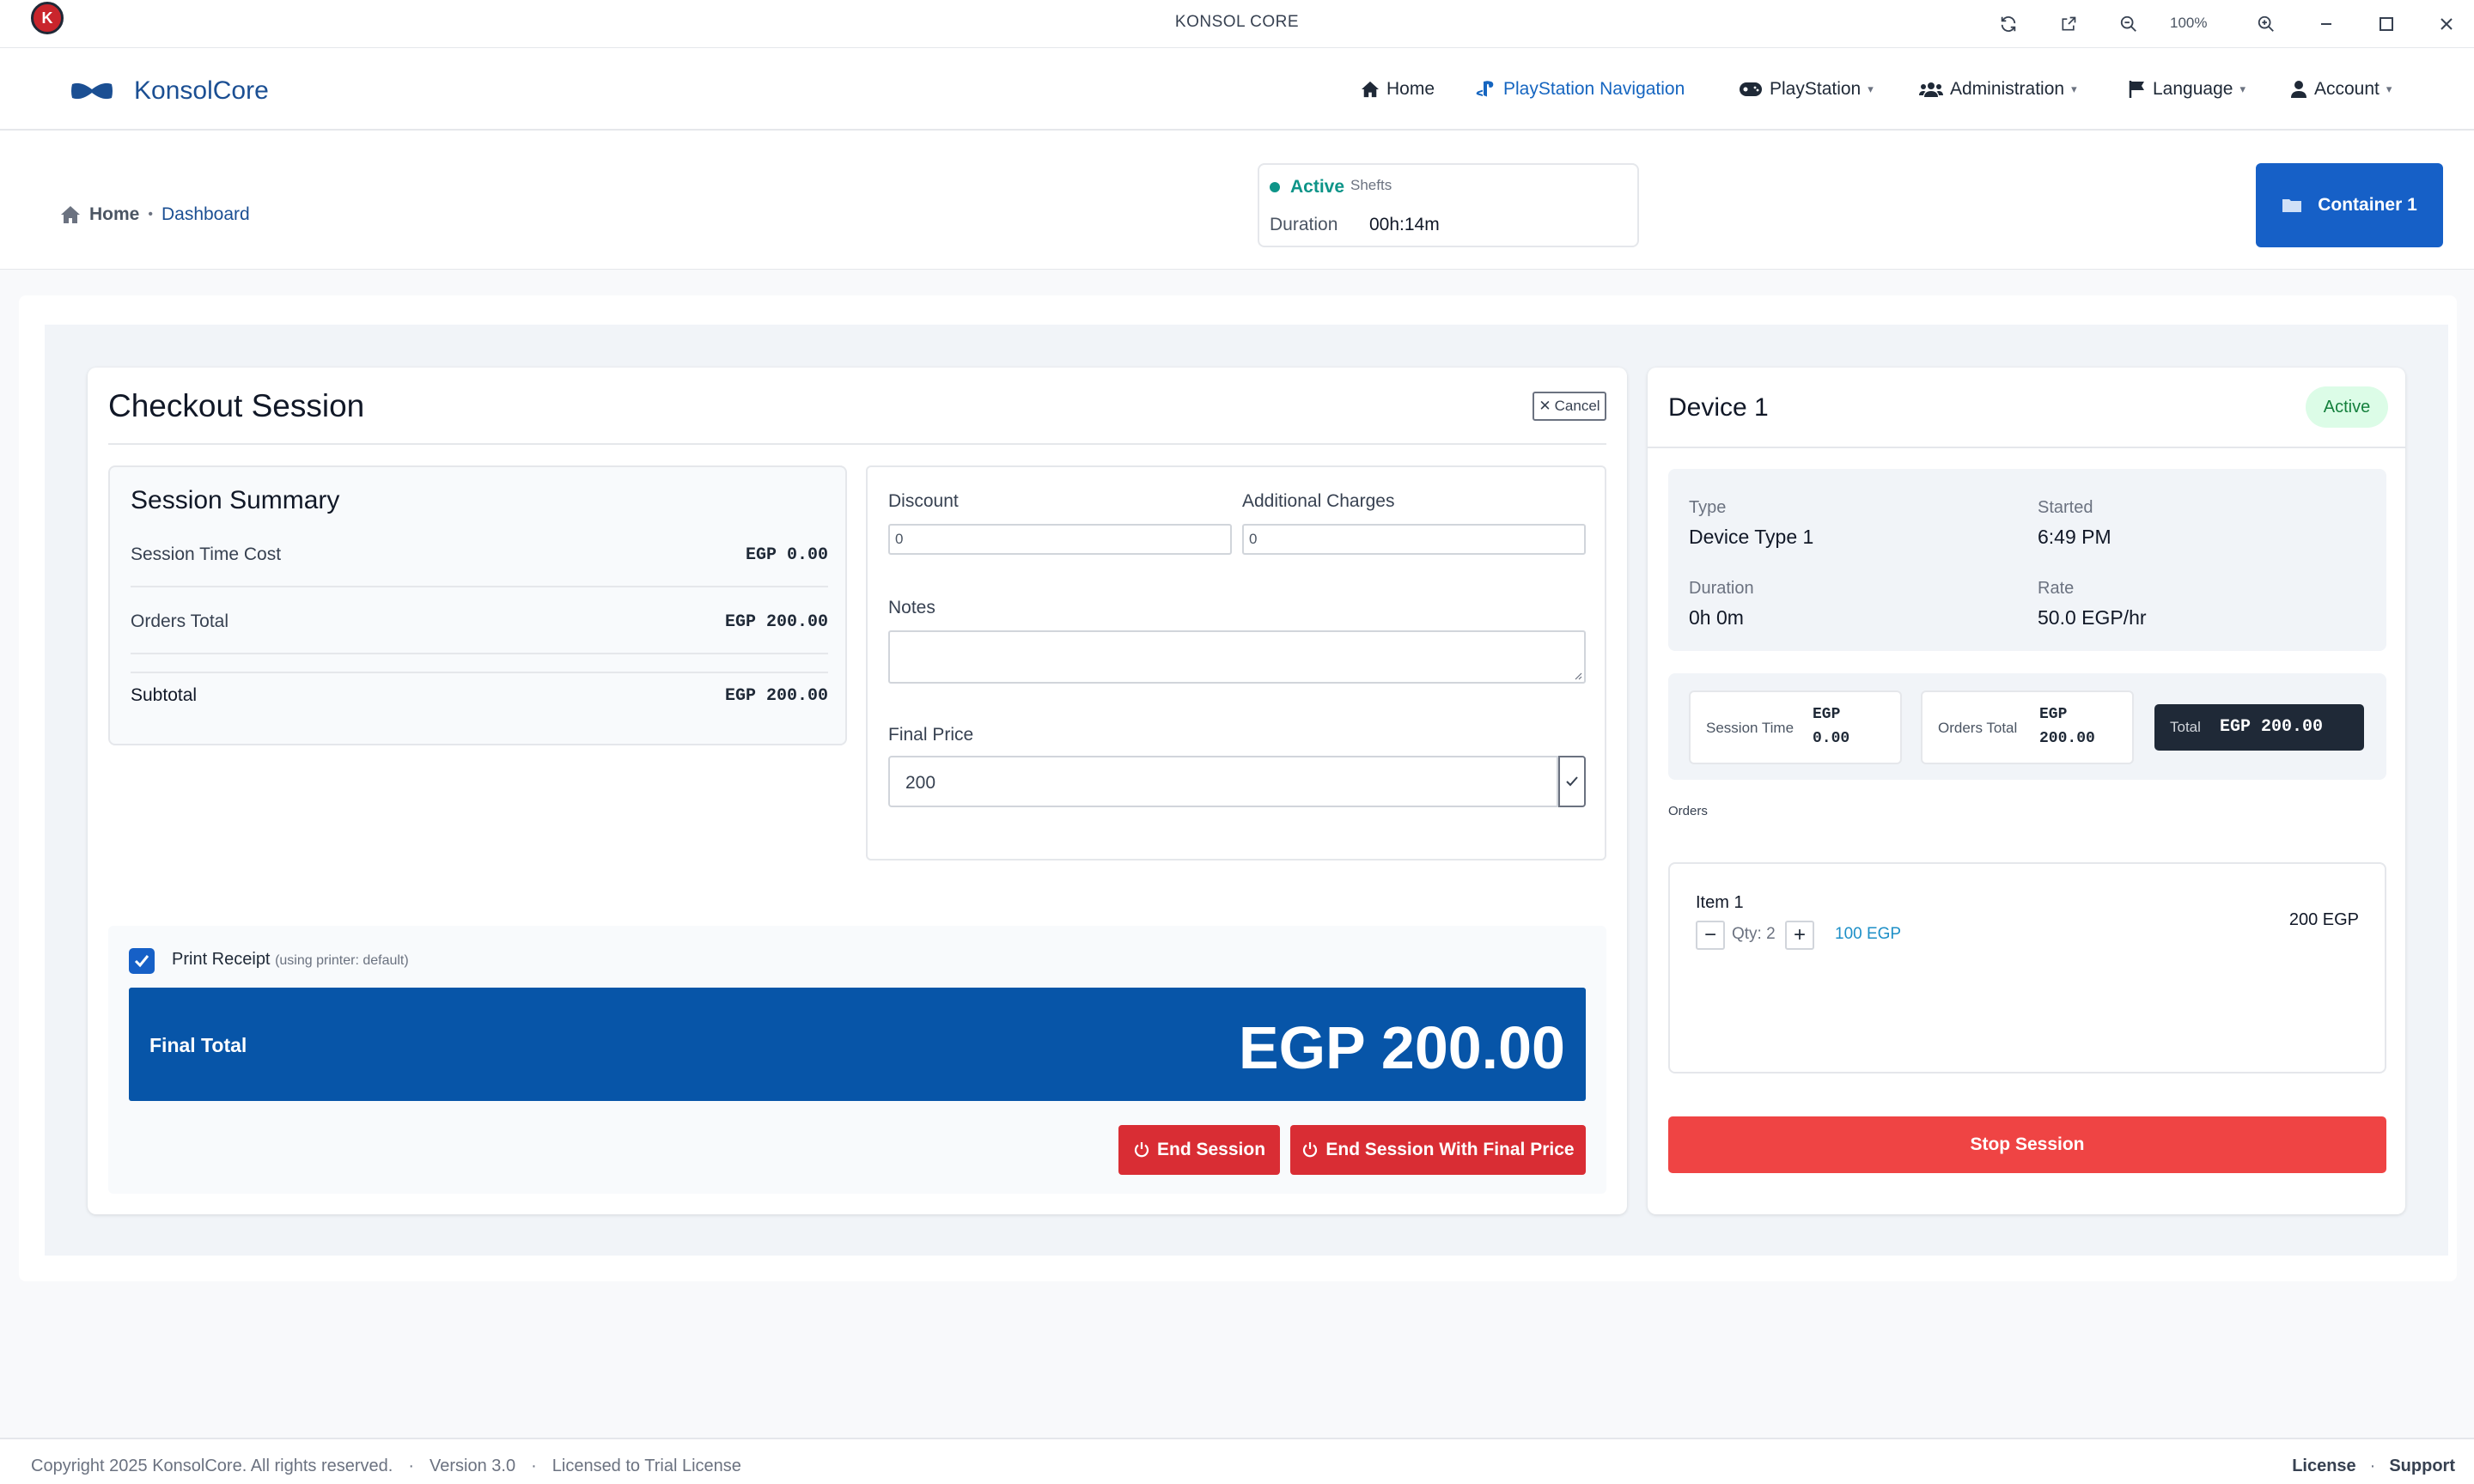 This screenshot has height=1484, width=2474. Describe the element at coordinates (2272, 727) in the screenshot. I see `total-value: EGP 200.00` at that location.